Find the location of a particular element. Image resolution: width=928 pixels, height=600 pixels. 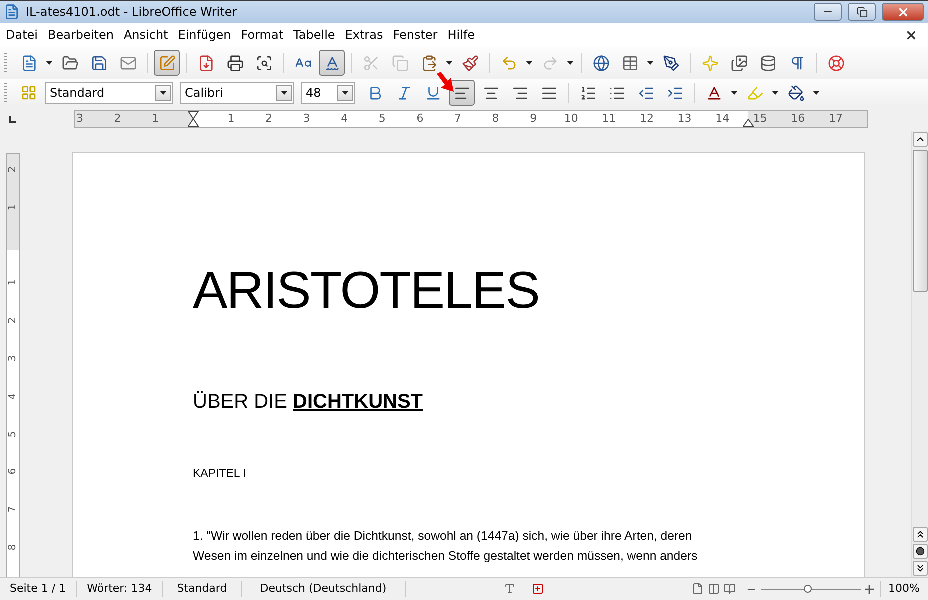

menu-item: Extras is located at coordinates (365, 35).